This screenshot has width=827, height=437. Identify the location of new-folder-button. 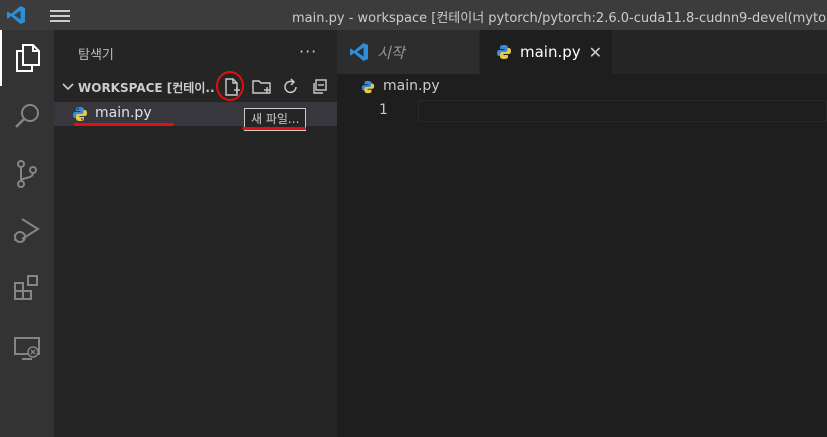
(262, 87).